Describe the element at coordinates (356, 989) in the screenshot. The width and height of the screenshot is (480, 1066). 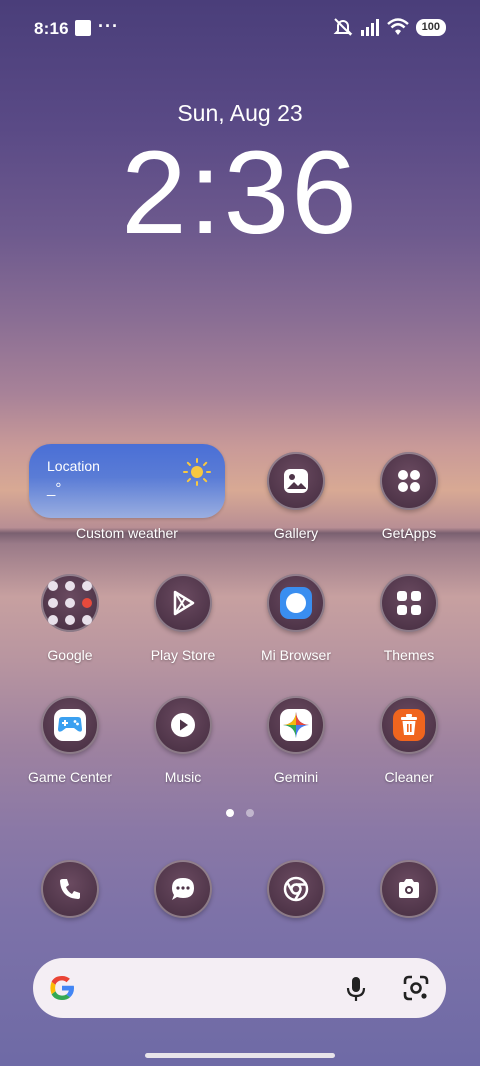
I see `microphone-icon` at that location.